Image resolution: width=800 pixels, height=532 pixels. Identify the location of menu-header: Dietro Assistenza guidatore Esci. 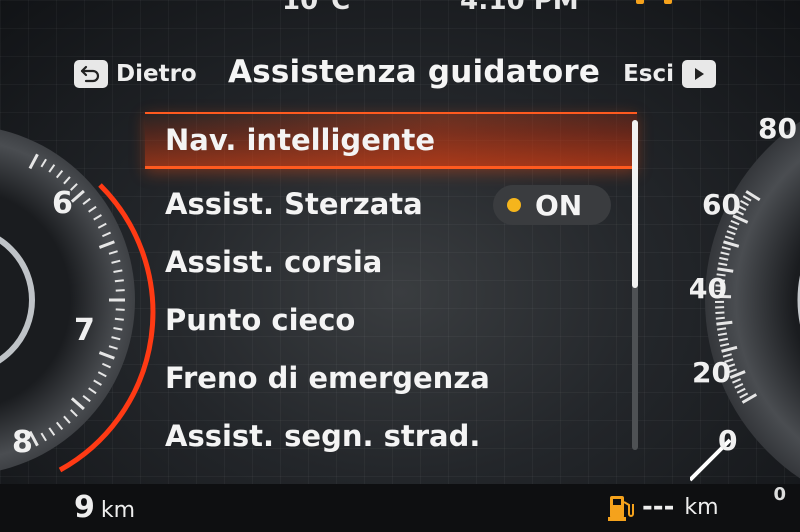
(395, 75).